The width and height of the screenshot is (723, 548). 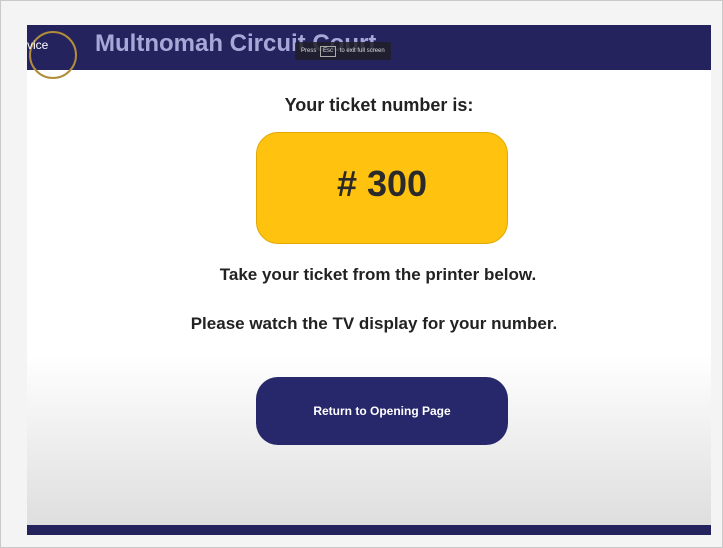 What do you see at coordinates (328, 51) in the screenshot?
I see `esc-key-badge: Esc` at bounding box center [328, 51].